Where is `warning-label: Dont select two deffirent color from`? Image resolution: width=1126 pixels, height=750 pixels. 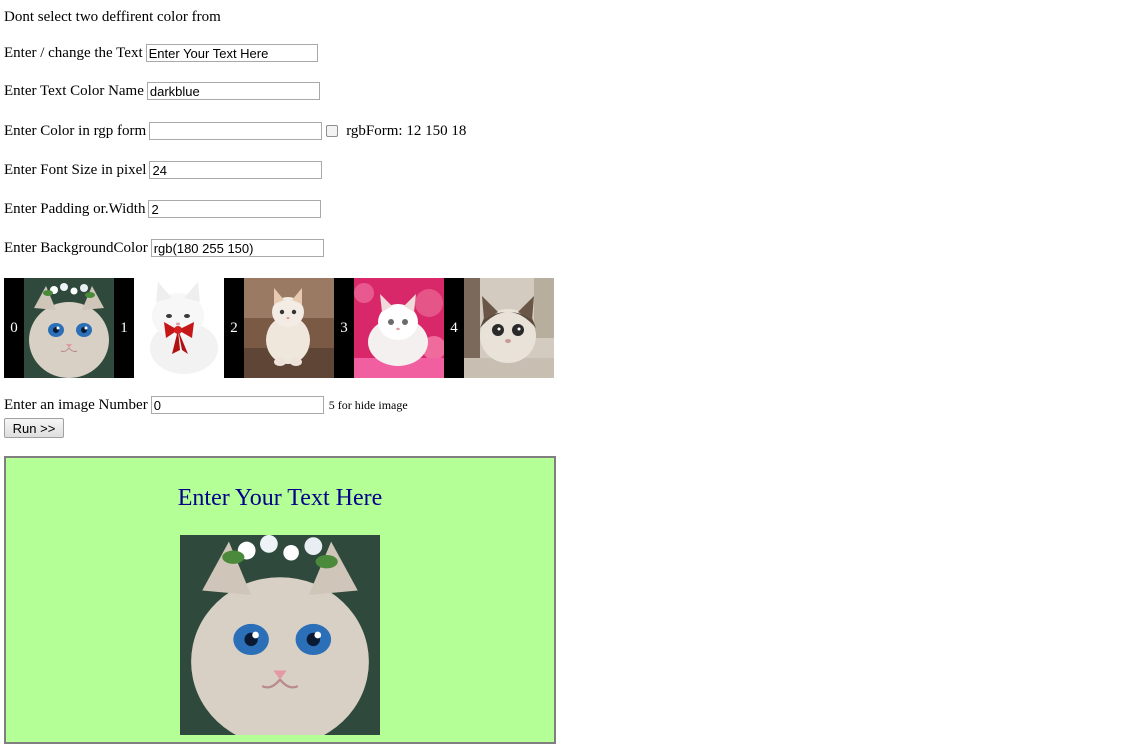
warning-label: Dont select two deffirent color from is located at coordinates (112, 17).